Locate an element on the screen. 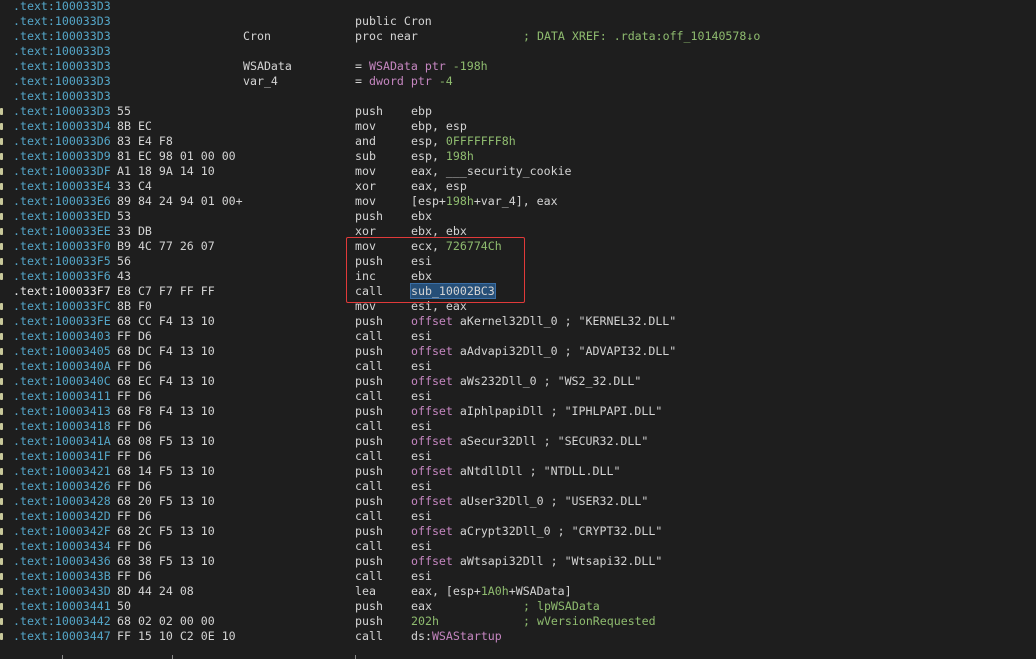  operand-token: aNtdllDll is located at coordinates (491, 471).